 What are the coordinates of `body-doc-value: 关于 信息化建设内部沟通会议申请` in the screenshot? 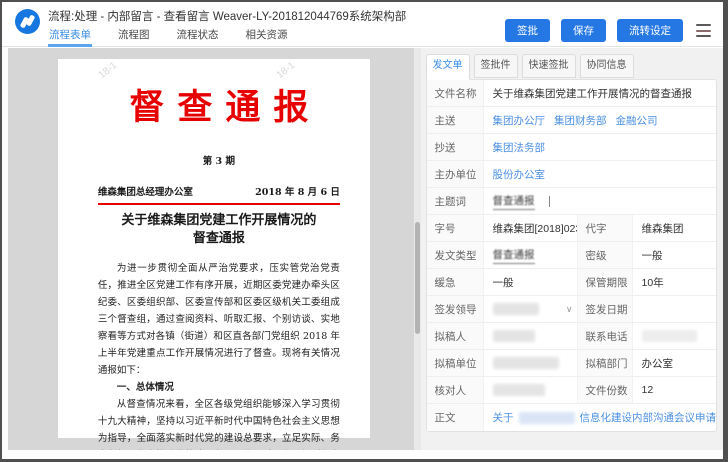 It's located at (600, 417).